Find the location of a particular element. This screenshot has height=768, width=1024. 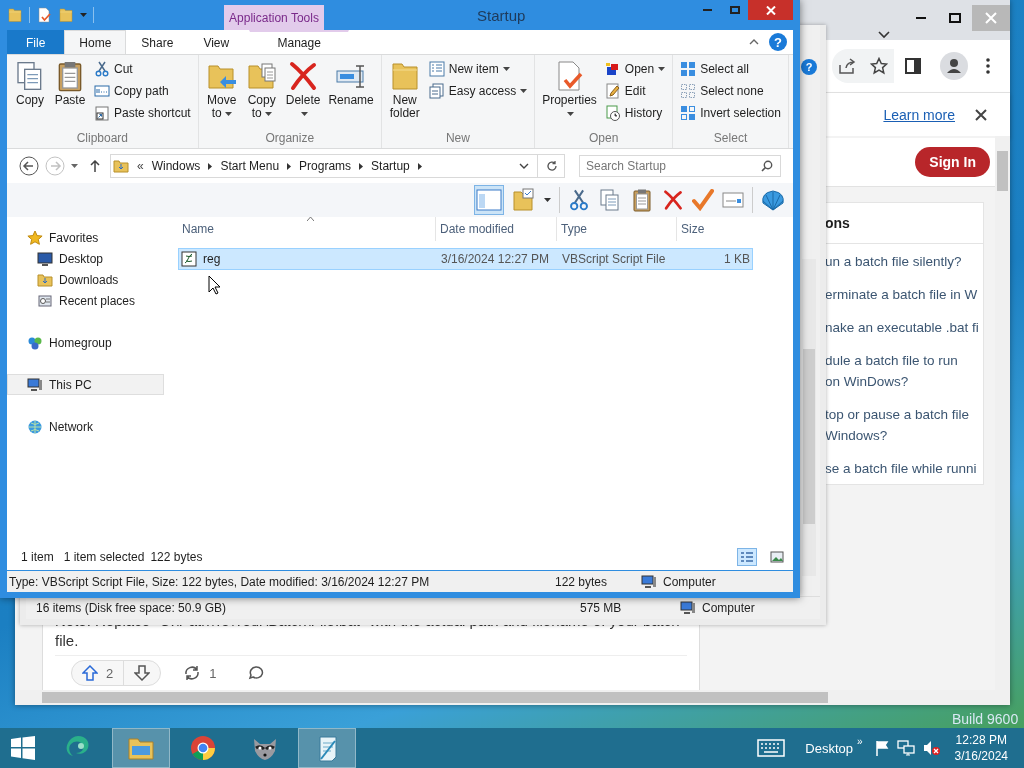

ribbon-button: Copy is located at coordinates (30, 83).